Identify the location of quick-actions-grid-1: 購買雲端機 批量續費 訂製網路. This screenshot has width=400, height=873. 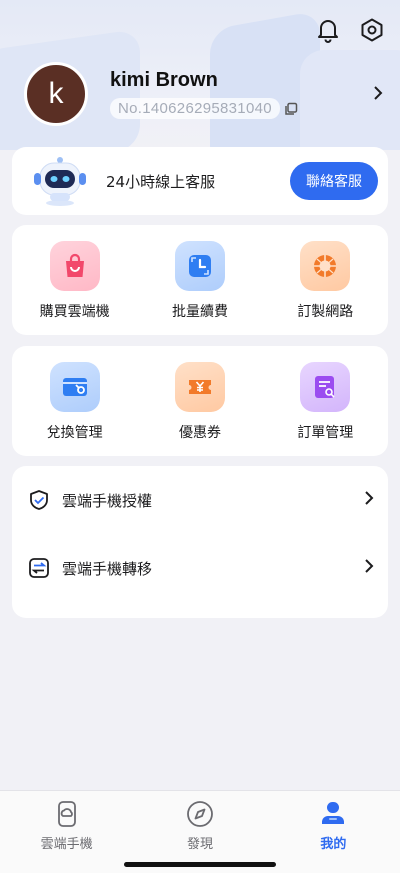
(200, 280).